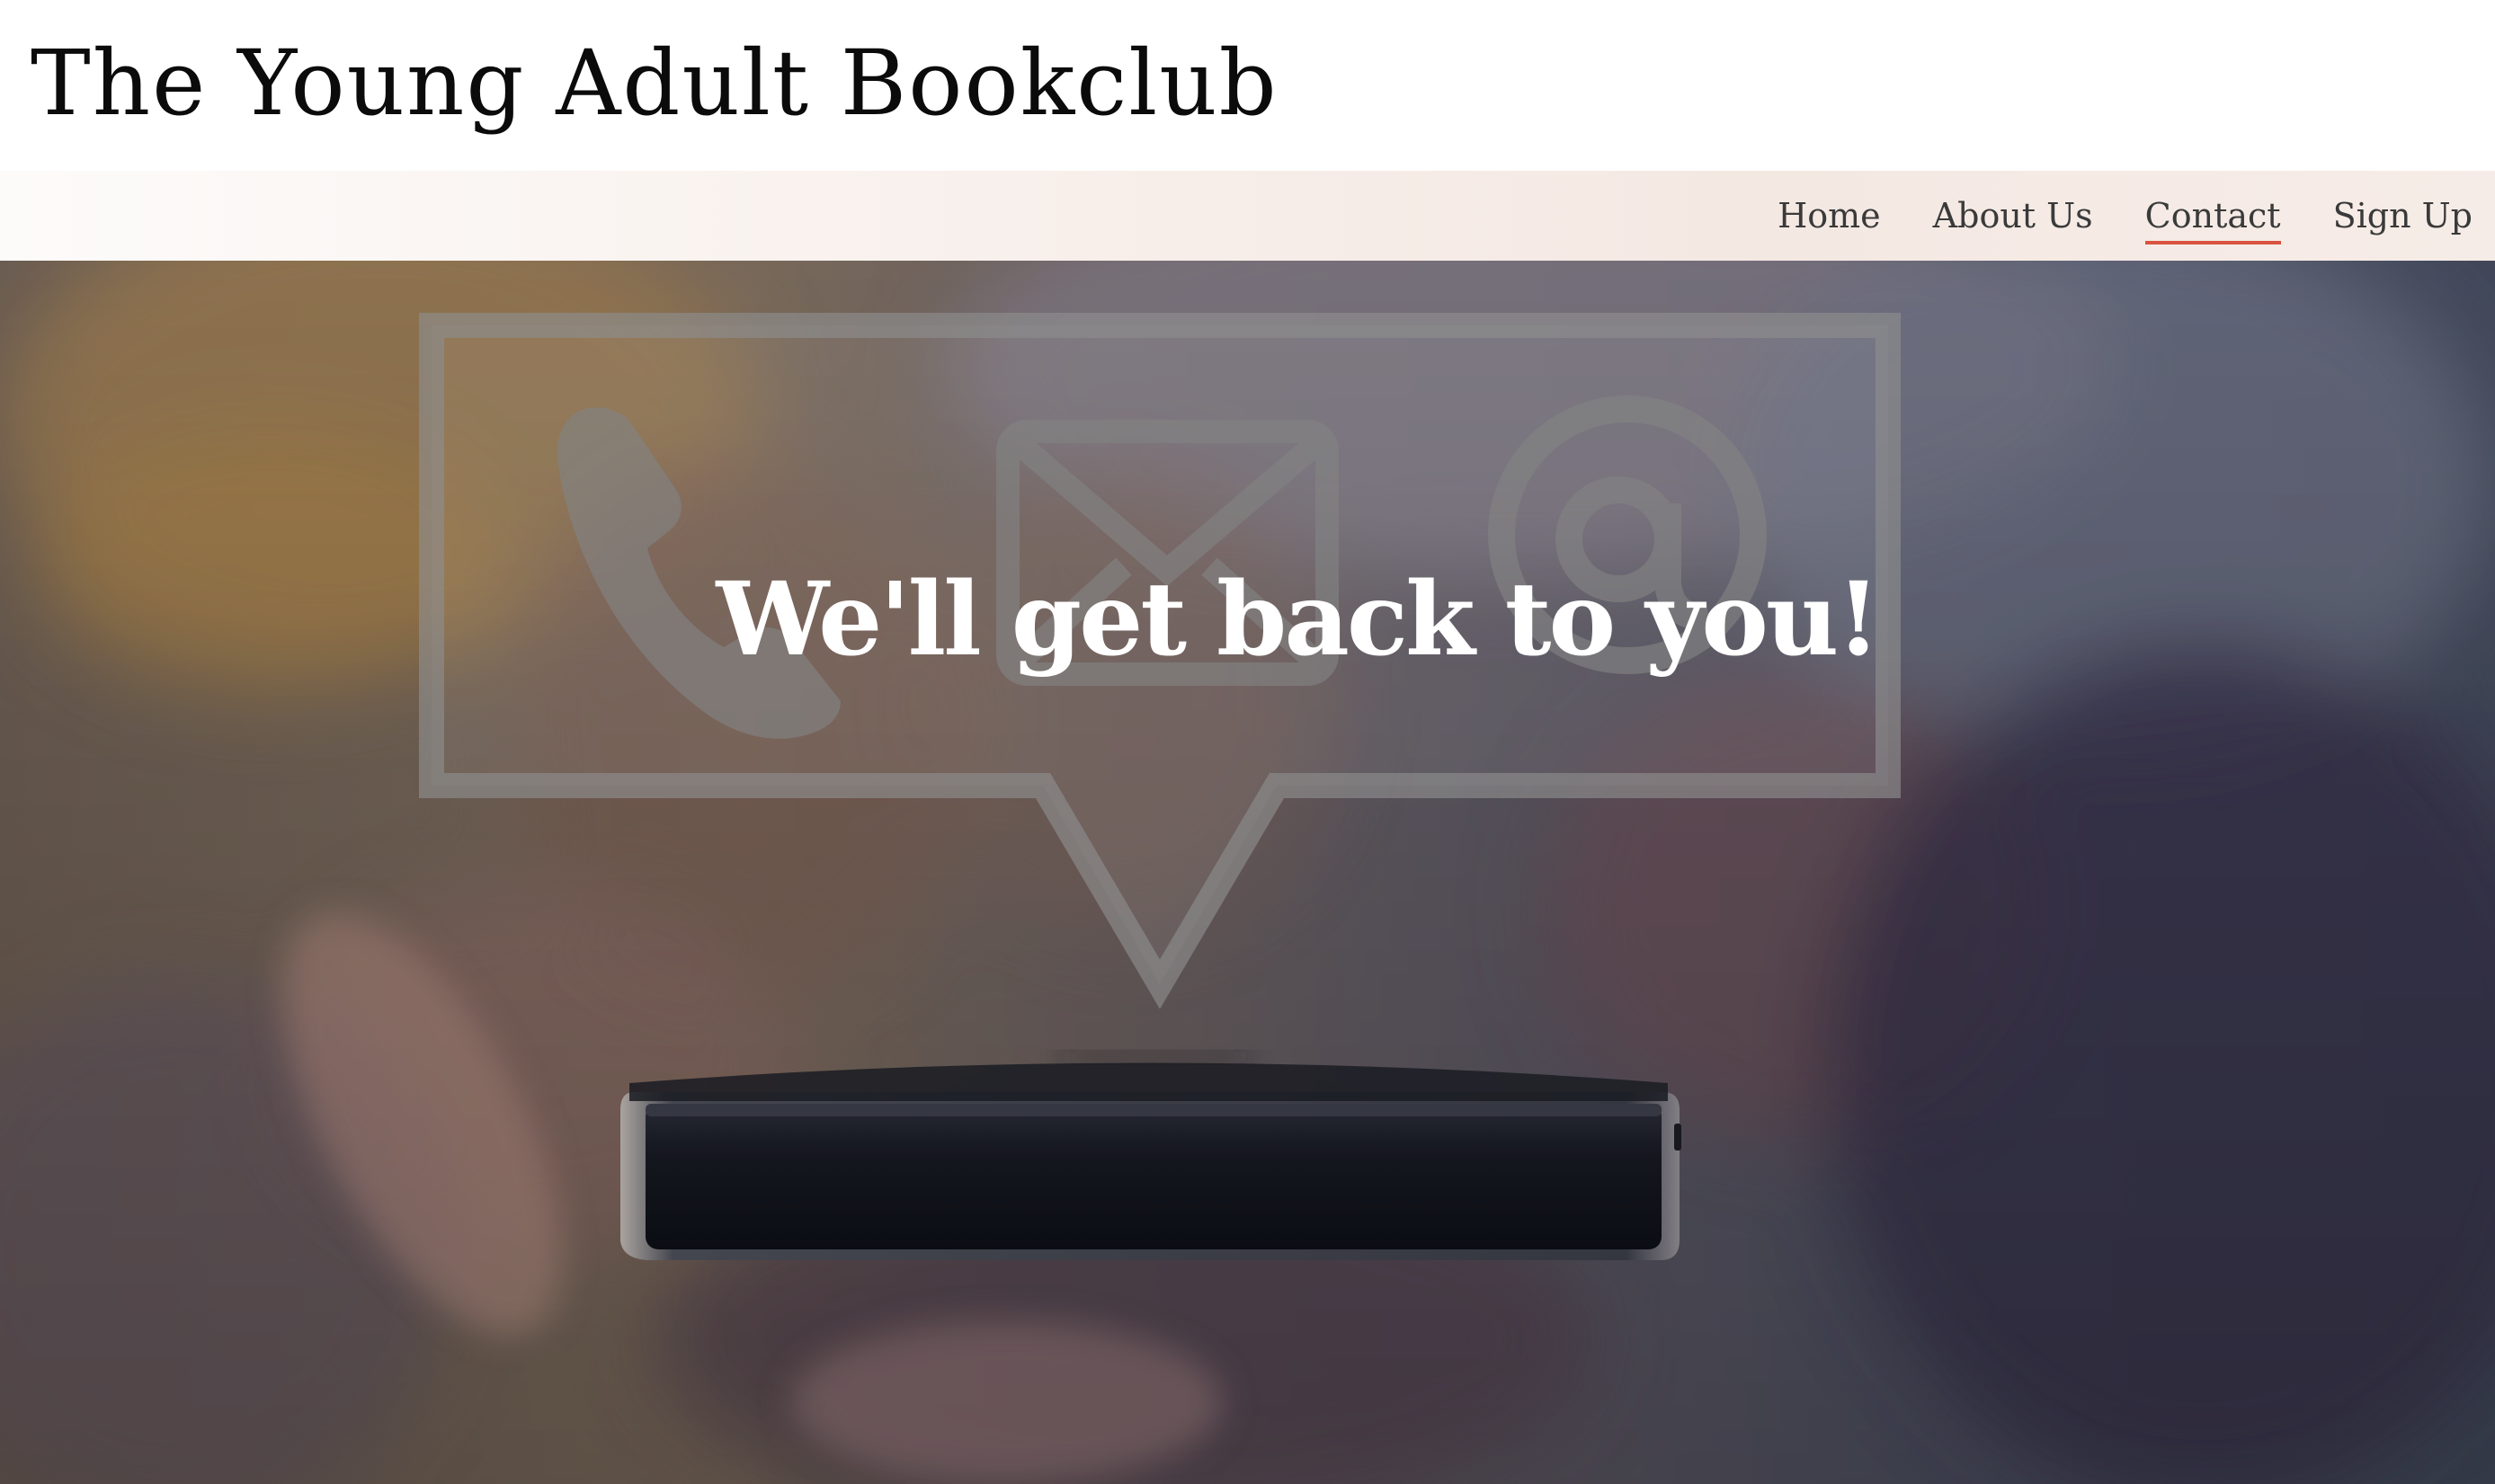 This screenshot has width=2495, height=1484. I want to click on nav-link-home: Home, so click(1829, 220).